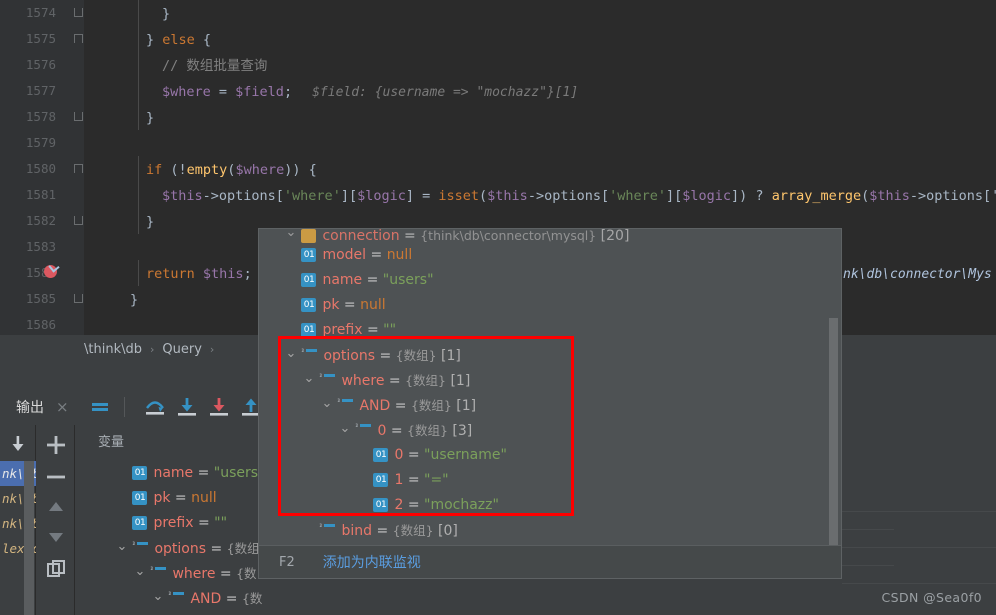  I want to click on code-line, so click(547, 143).